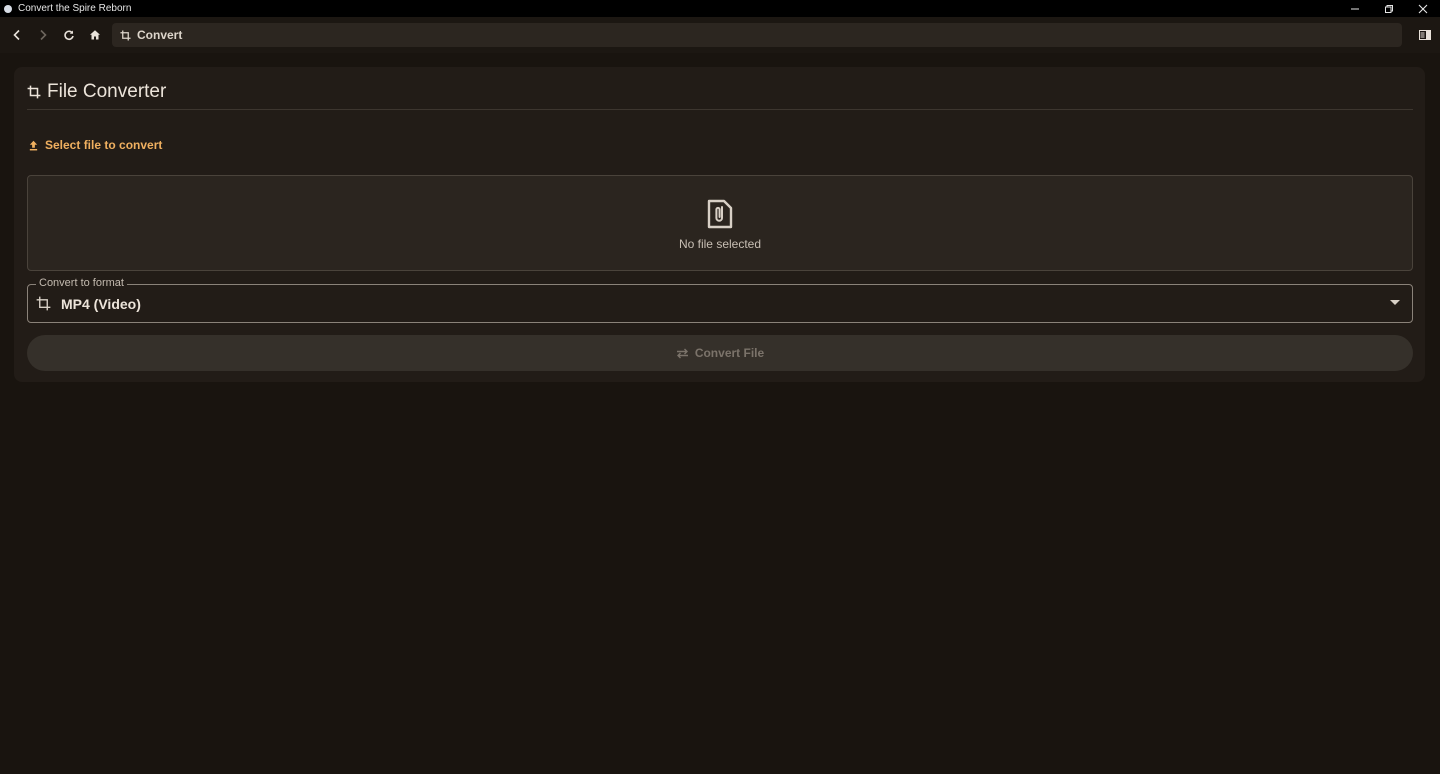 The image size is (1440, 774). I want to click on chevron-down-icon, so click(1395, 302).